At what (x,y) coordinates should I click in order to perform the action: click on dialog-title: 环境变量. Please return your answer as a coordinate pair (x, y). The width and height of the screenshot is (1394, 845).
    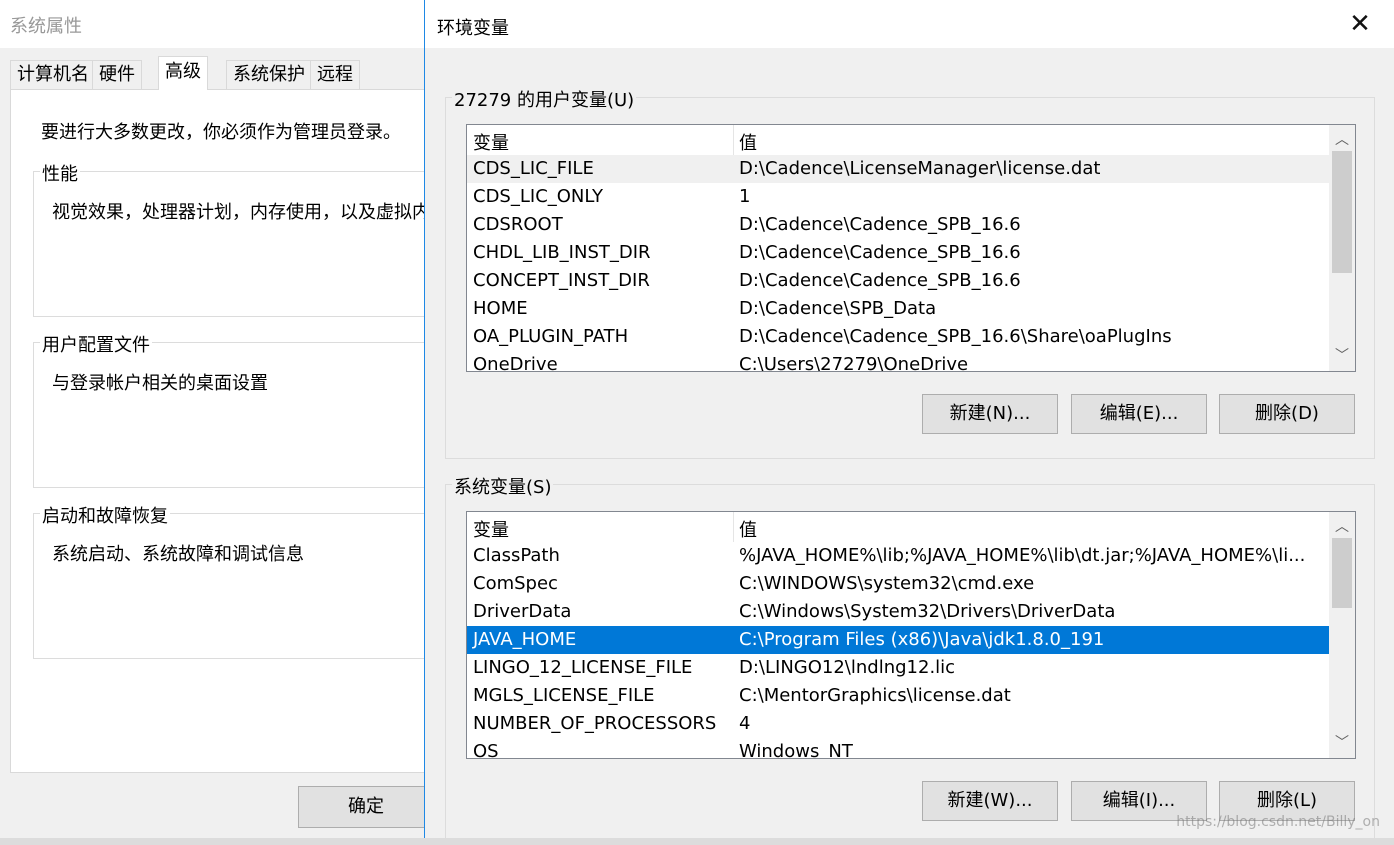
    Looking at the image, I should click on (473, 28).